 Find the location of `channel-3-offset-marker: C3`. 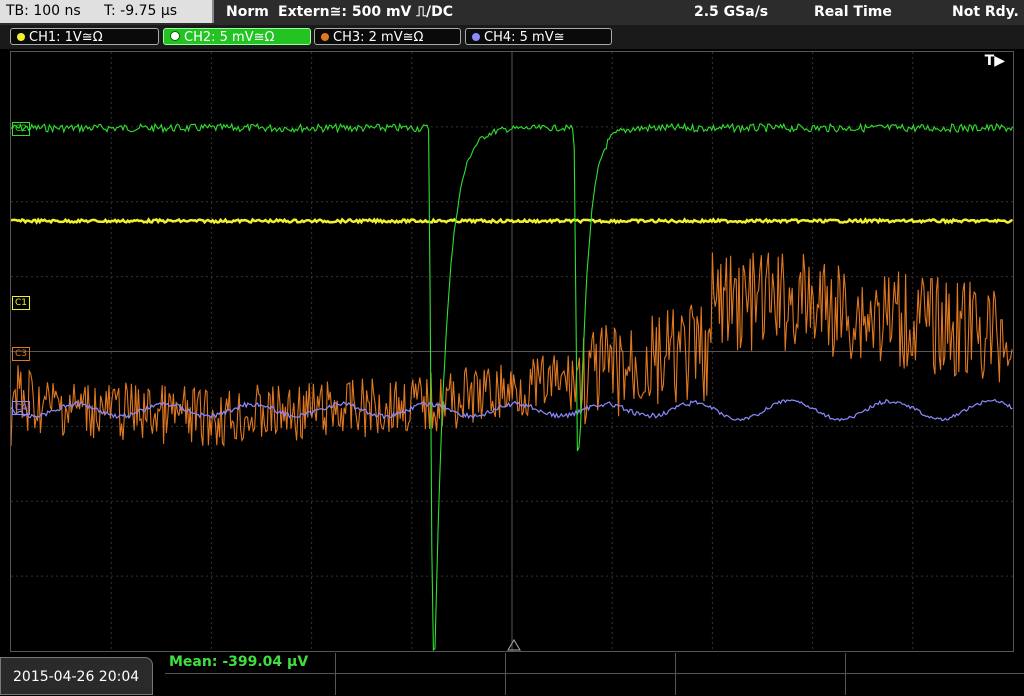

channel-3-offset-marker: C3 is located at coordinates (21, 354).